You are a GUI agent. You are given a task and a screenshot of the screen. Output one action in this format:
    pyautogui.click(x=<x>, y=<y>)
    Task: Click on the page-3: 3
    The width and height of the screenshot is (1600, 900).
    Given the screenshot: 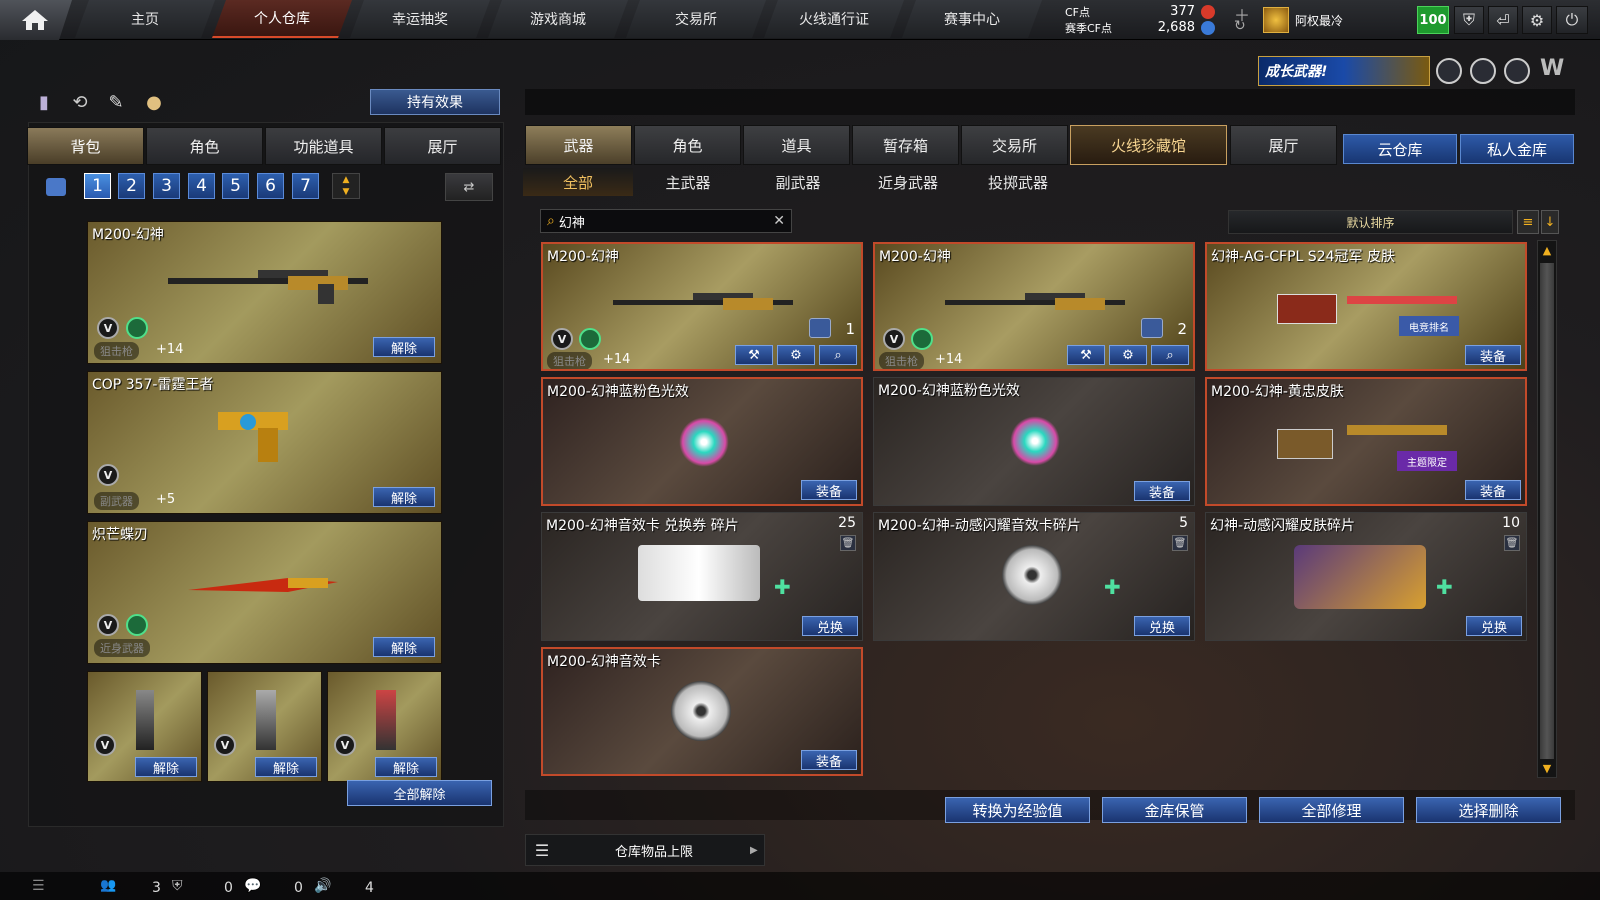 What is the action you would take?
    pyautogui.click(x=166, y=186)
    